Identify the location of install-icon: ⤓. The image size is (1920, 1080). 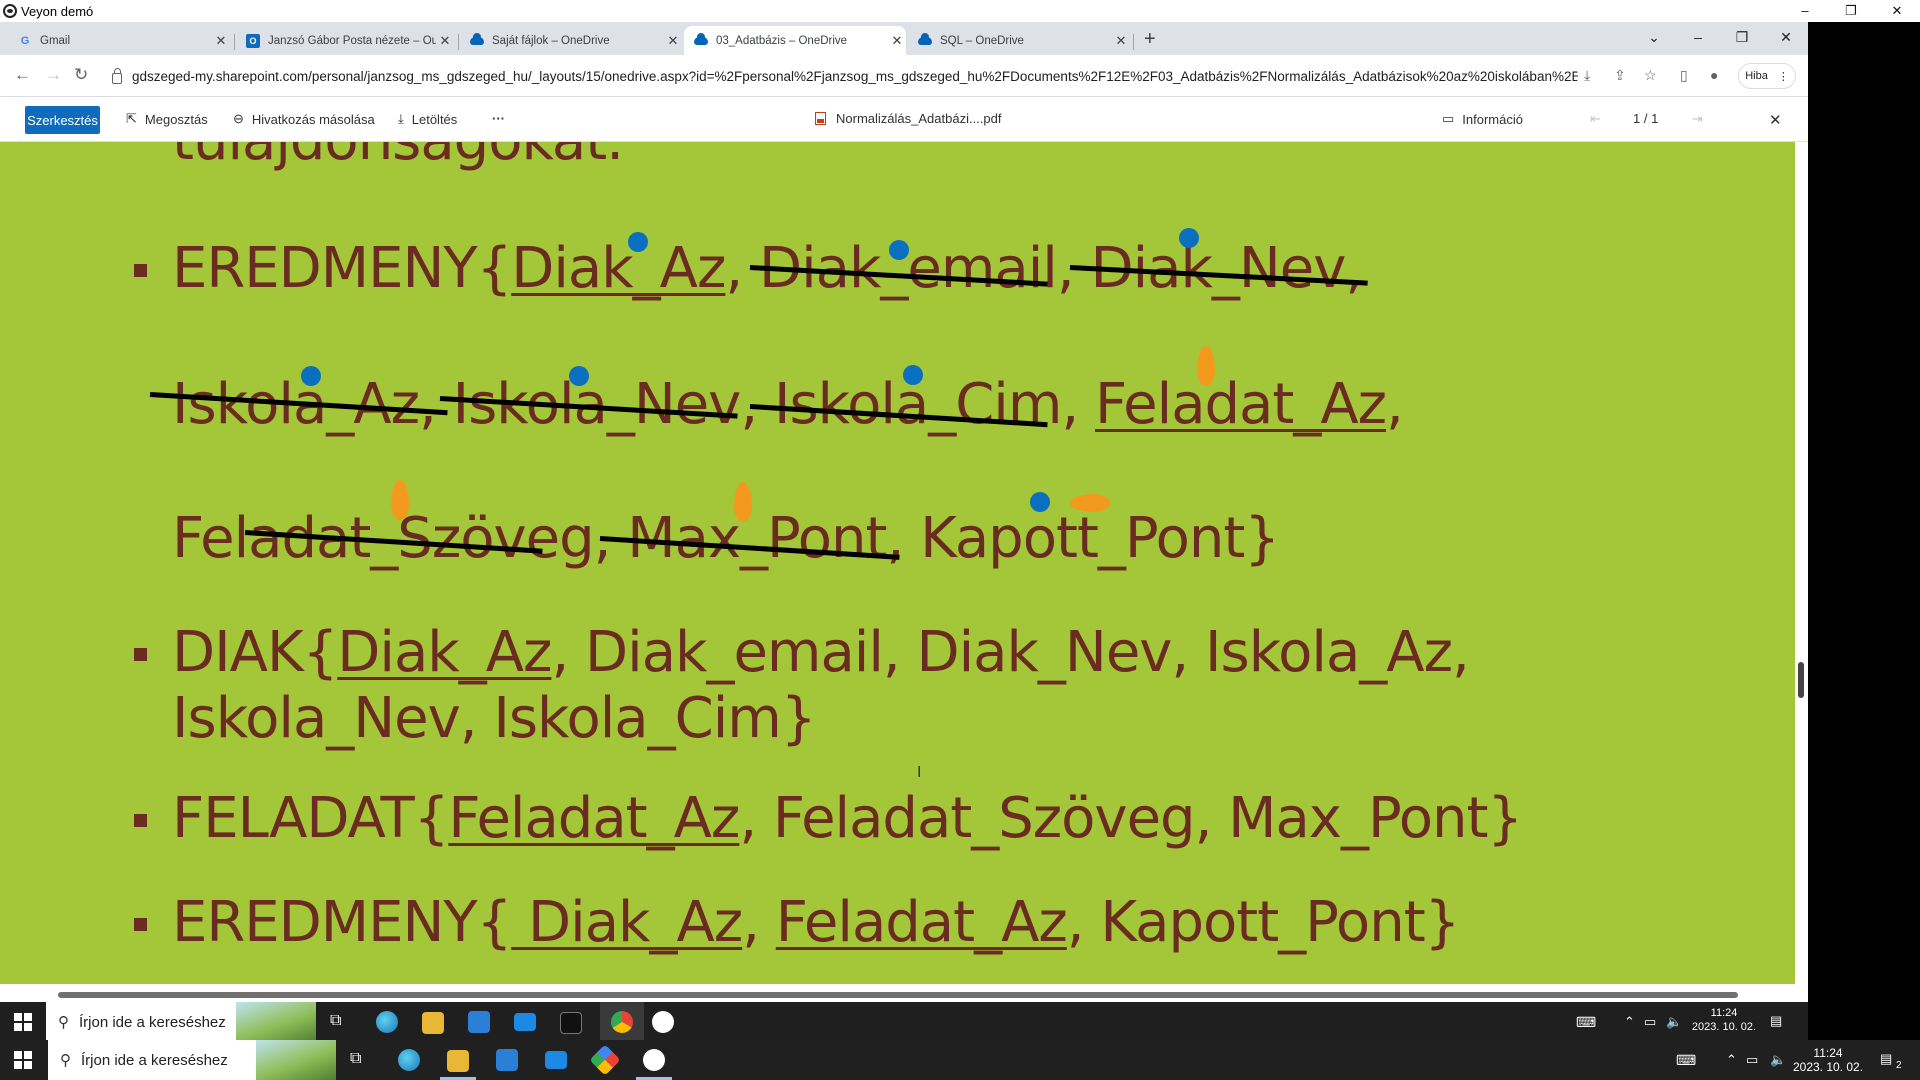
(1587, 75).